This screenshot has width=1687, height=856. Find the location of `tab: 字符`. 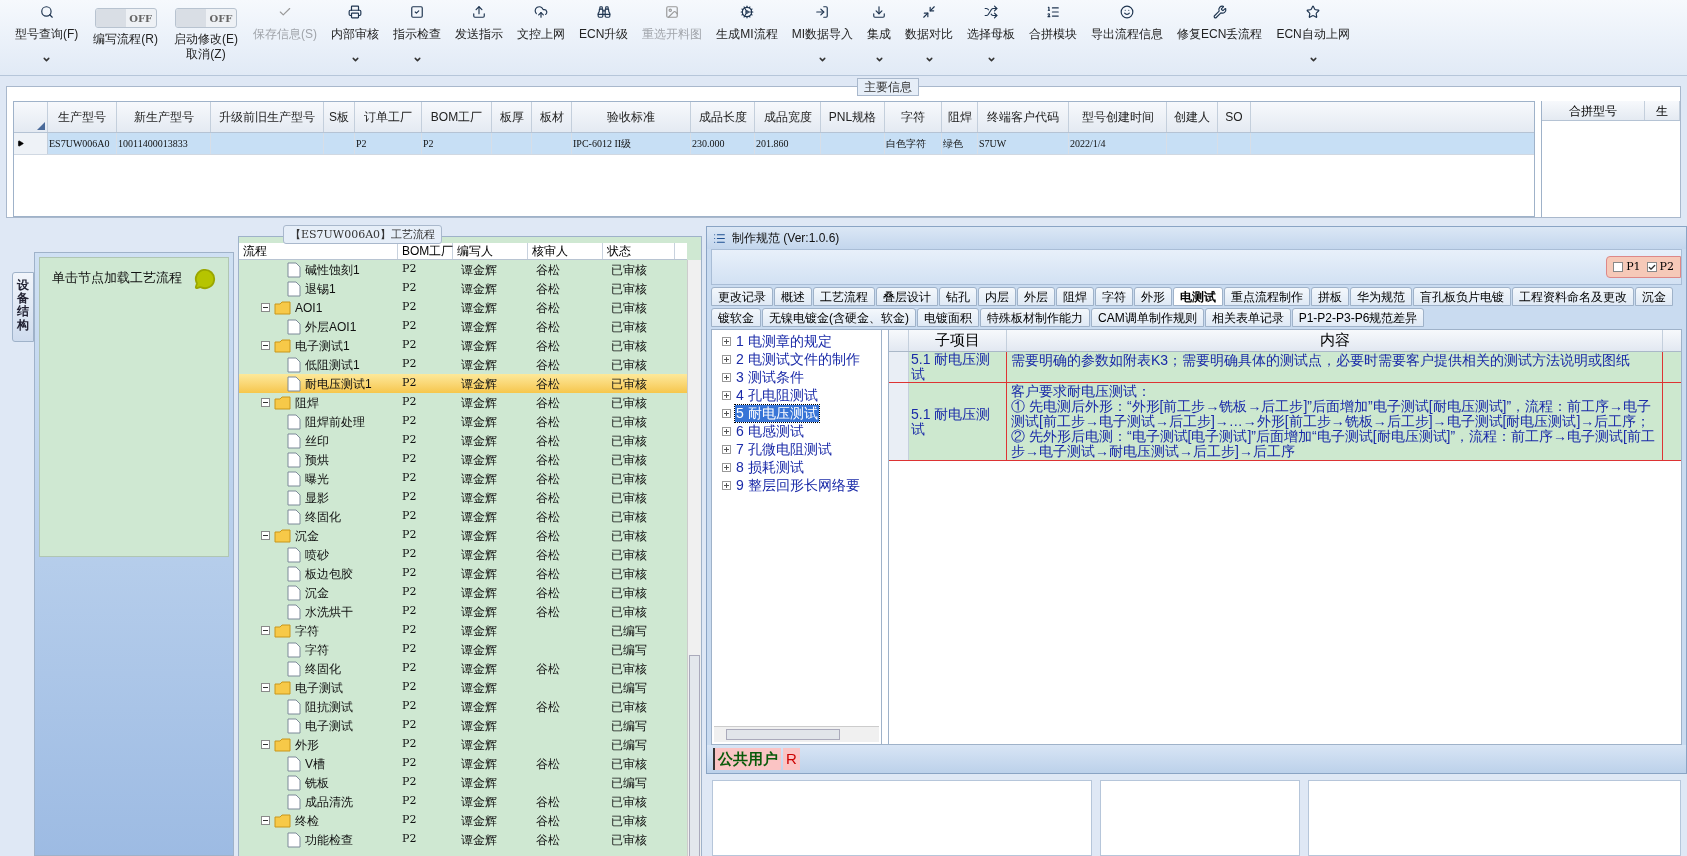

tab: 字符 is located at coordinates (1114, 296).